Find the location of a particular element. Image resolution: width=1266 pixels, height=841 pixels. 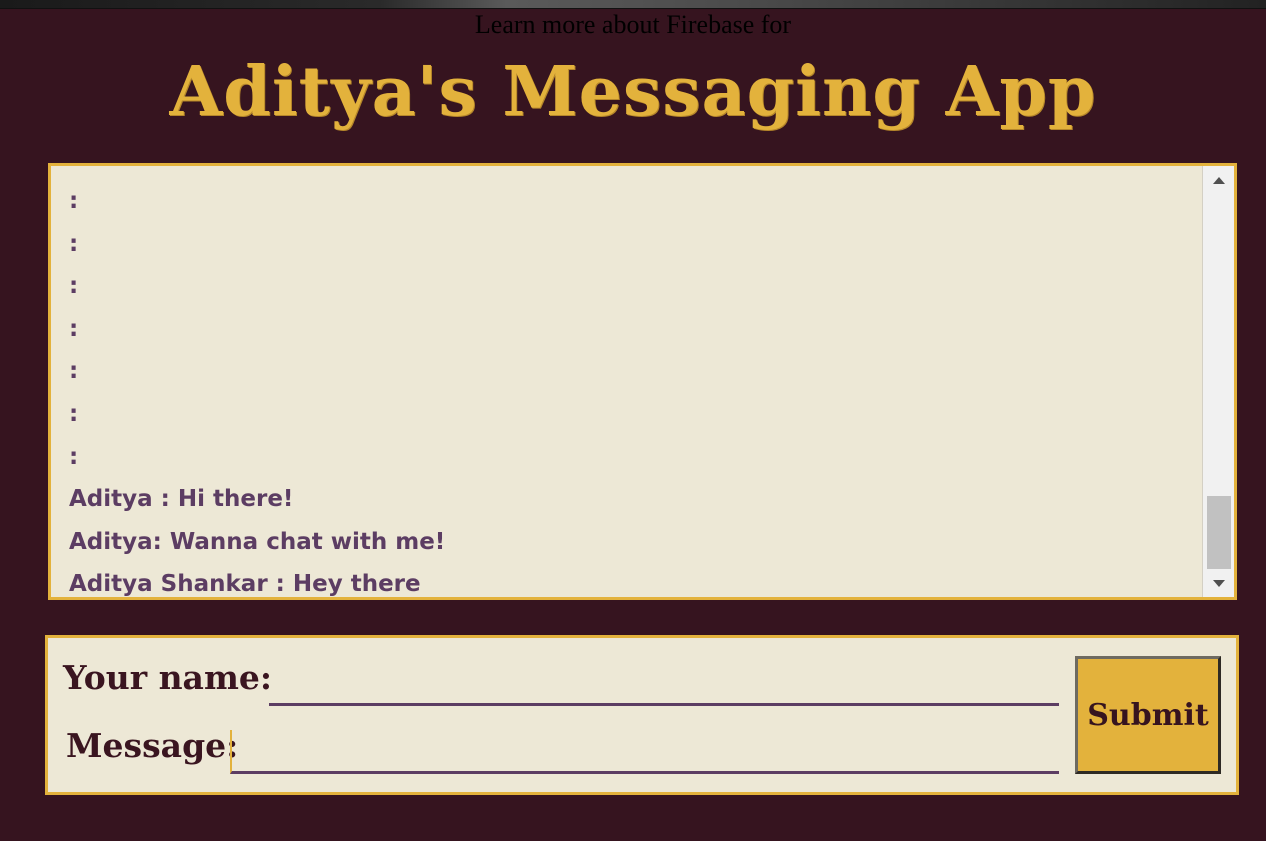

scroll-up-button is located at coordinates (1218, 180).